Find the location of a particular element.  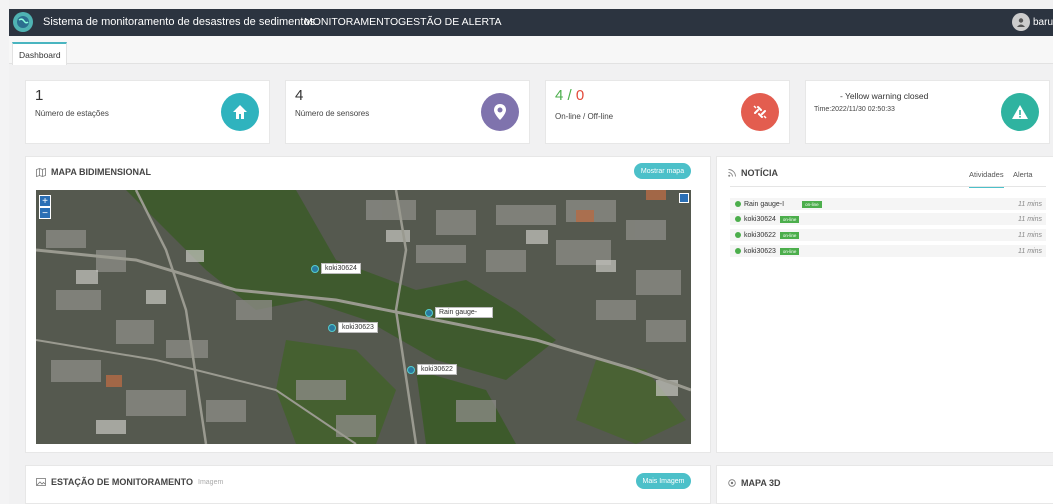

station-panel-title: ESTAÇÃO DE MONITORAMENTO Imagem is located at coordinates (129, 482).